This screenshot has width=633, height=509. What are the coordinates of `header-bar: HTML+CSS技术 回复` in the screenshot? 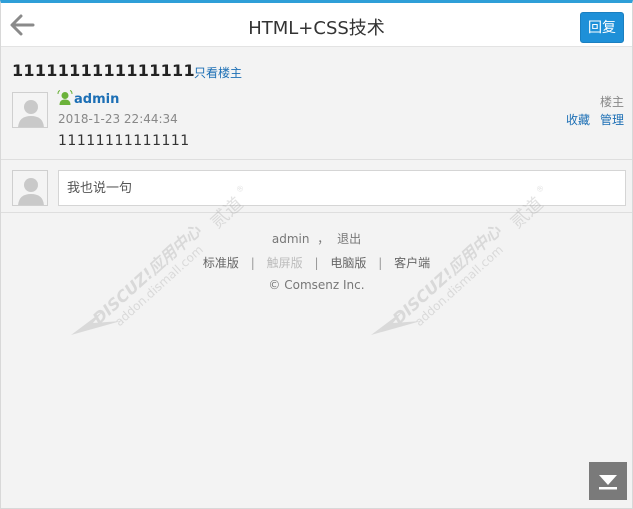 It's located at (316, 25).